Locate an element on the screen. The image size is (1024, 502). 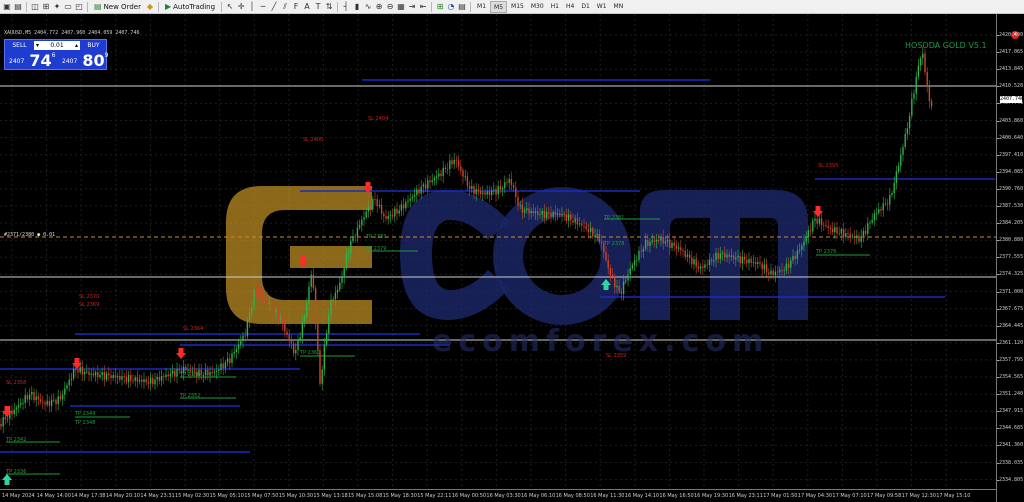
cursor-icon: ↖ is located at coordinates (230, 7).